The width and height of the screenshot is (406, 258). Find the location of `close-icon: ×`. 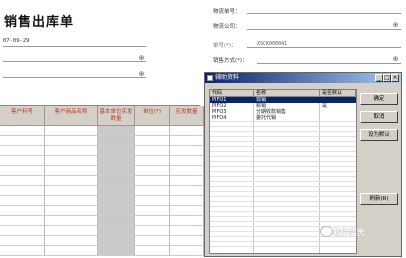

close-icon: × is located at coordinates (395, 78).